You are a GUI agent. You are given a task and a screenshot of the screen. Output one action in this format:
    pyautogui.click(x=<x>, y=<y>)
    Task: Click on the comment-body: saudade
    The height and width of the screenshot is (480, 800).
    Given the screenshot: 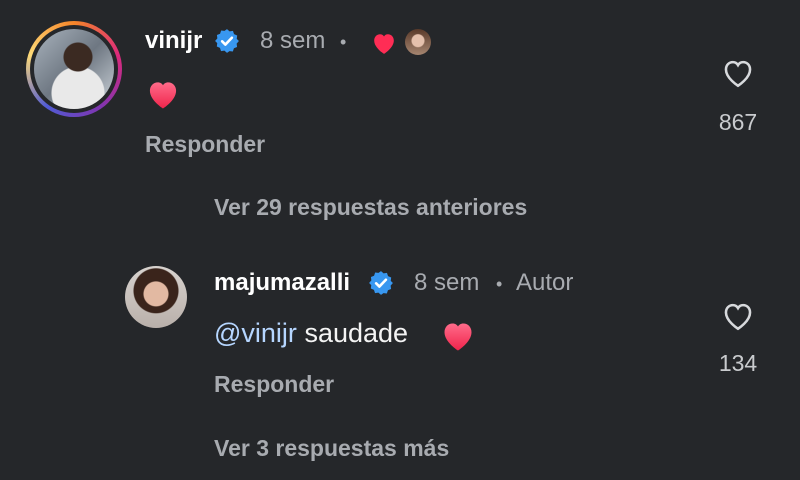 What is the action you would take?
    pyautogui.click(x=356, y=333)
    